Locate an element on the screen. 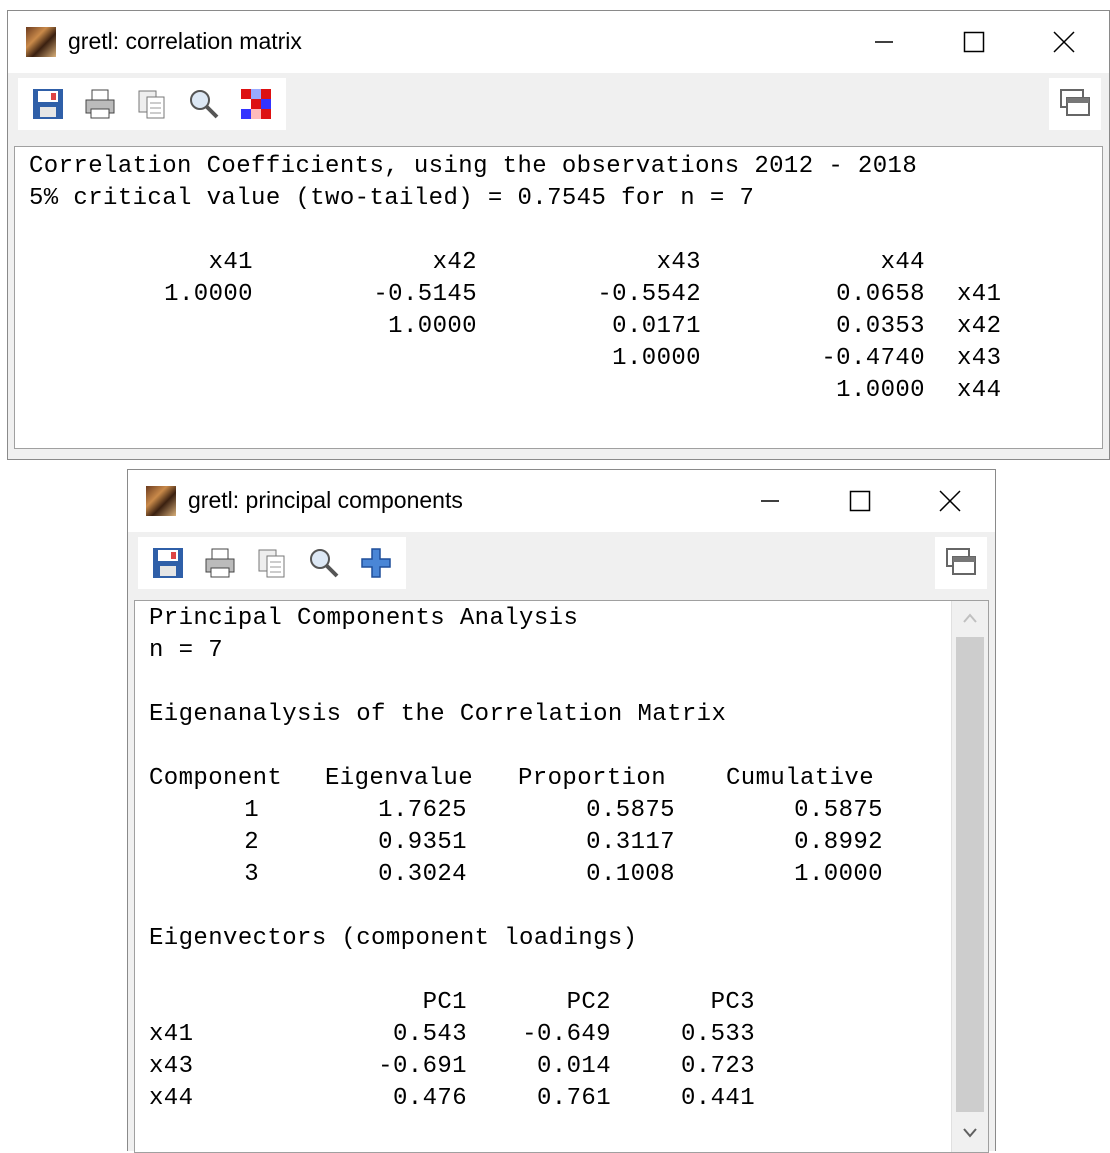 The width and height of the screenshot is (1110, 1153). scrollbar-thumb is located at coordinates (970, 874).